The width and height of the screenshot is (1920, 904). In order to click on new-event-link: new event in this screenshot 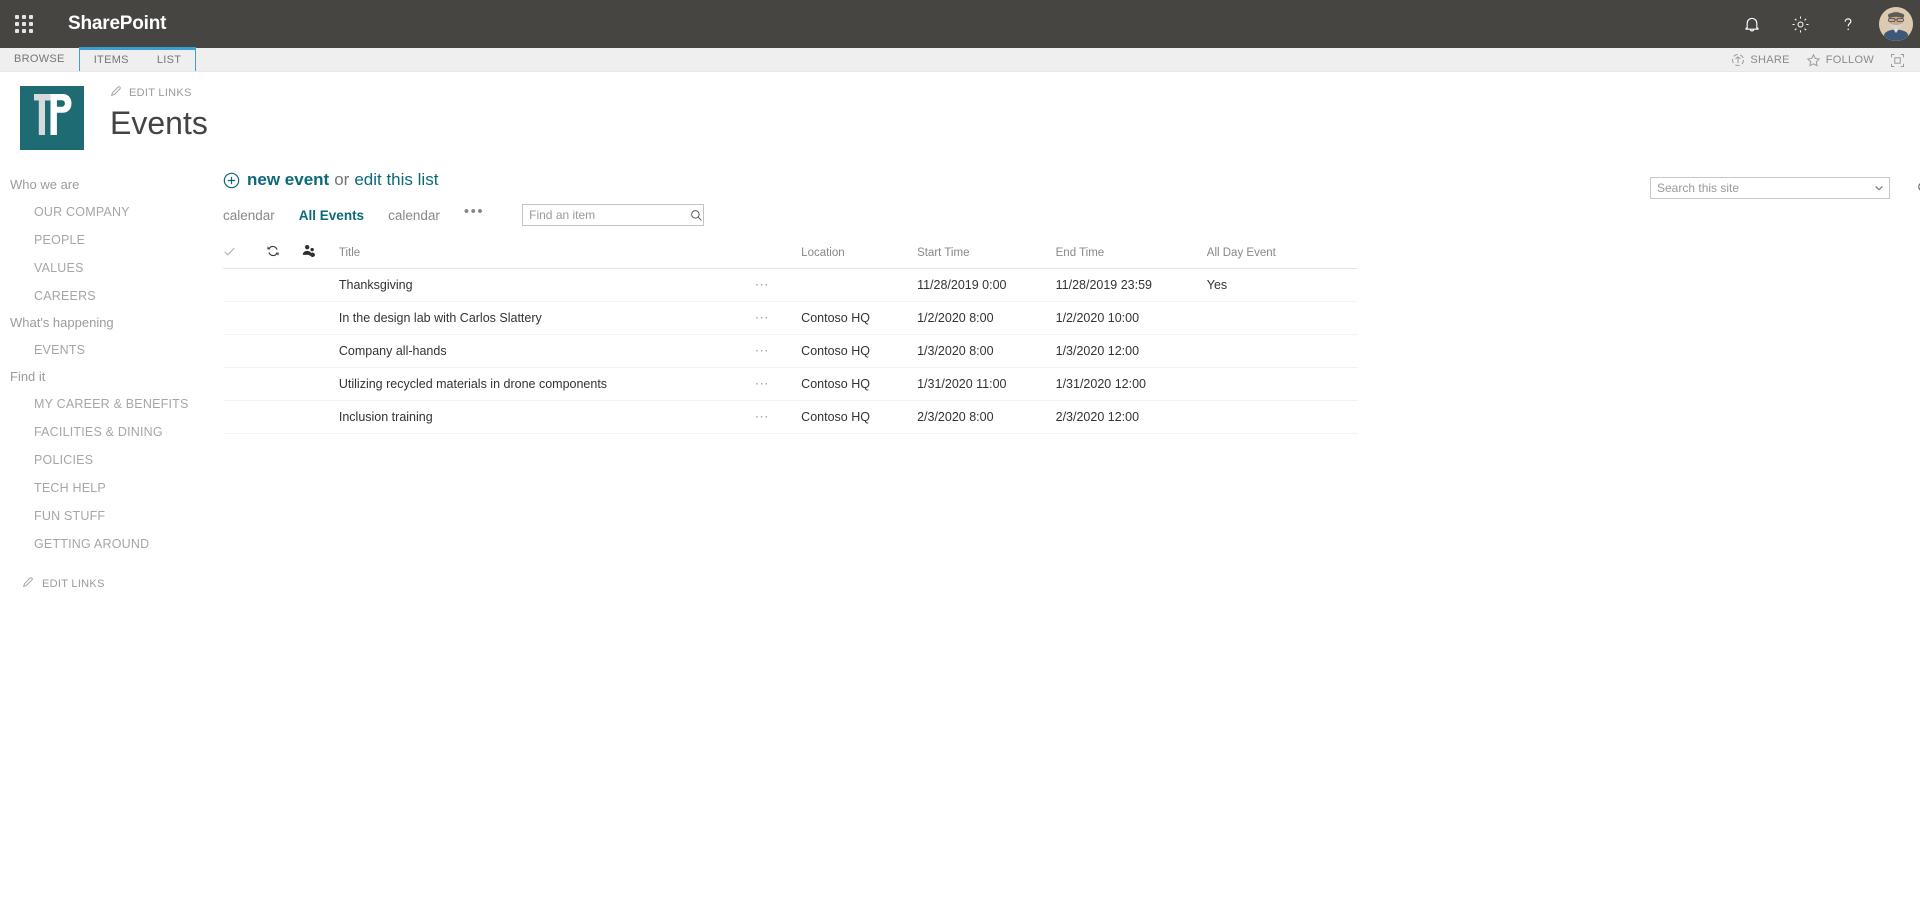, I will do `click(288, 180)`.